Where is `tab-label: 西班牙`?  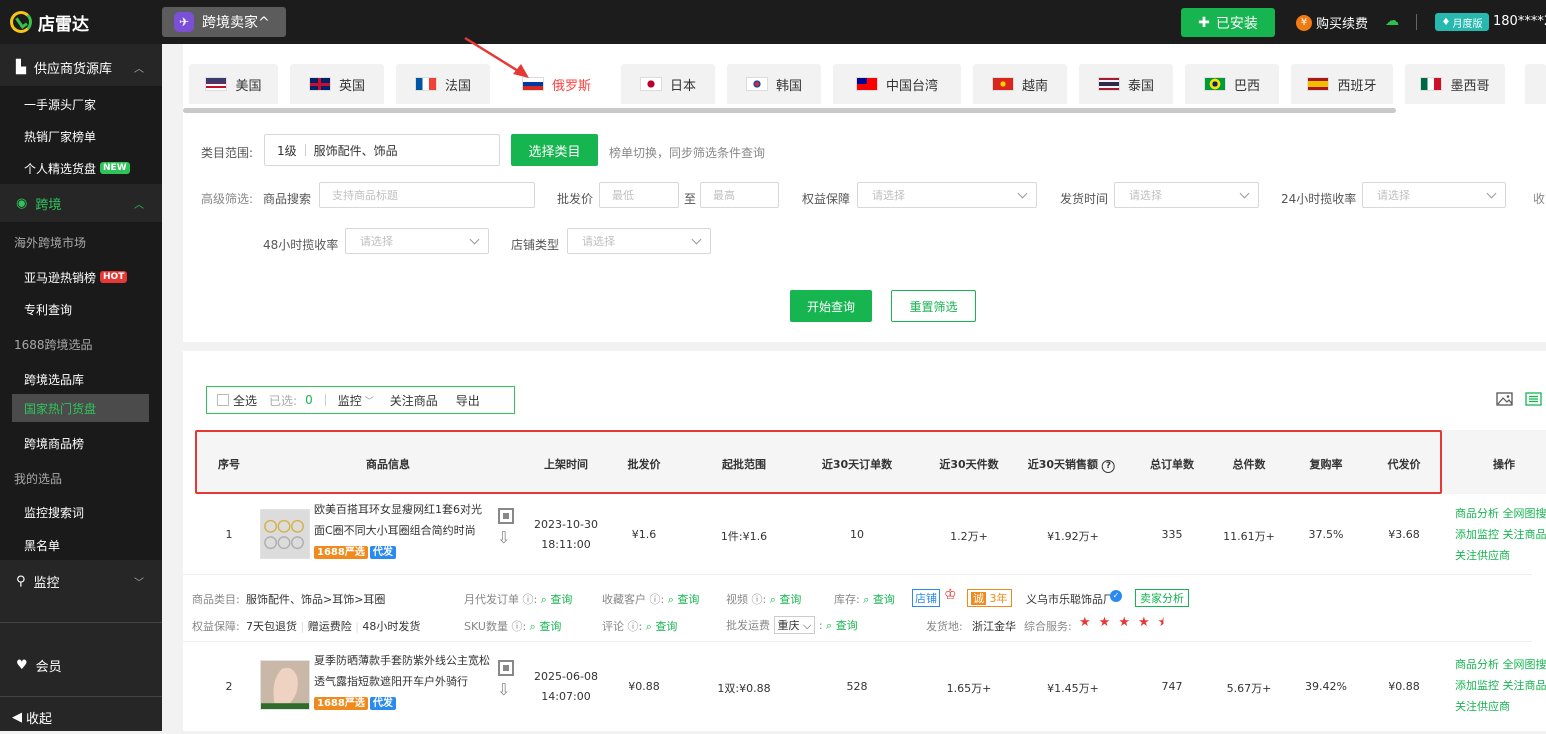 tab-label: 西班牙 is located at coordinates (1356, 84).